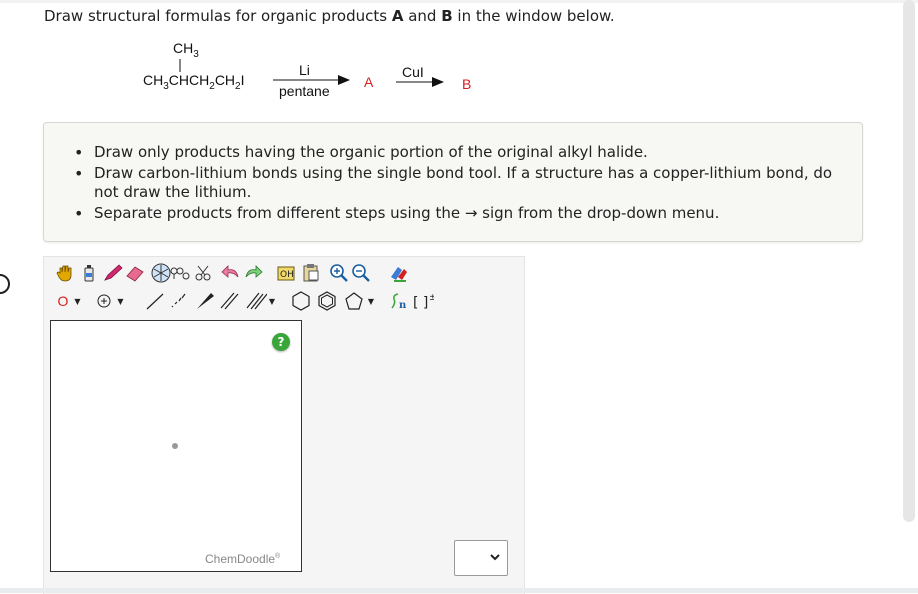 The width and height of the screenshot is (918, 594). I want to click on reactant-formula: CH3CHCH2CH2I, so click(194, 82).